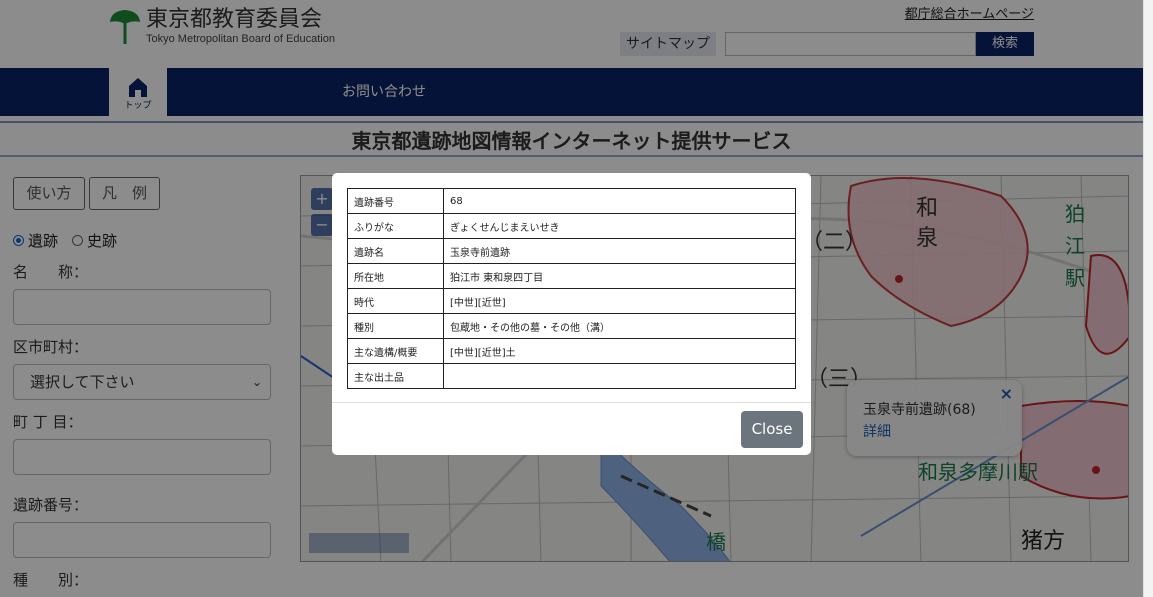  I want to click on table-row: 所在地 狛江市 東和泉四丁目, so click(571, 276).